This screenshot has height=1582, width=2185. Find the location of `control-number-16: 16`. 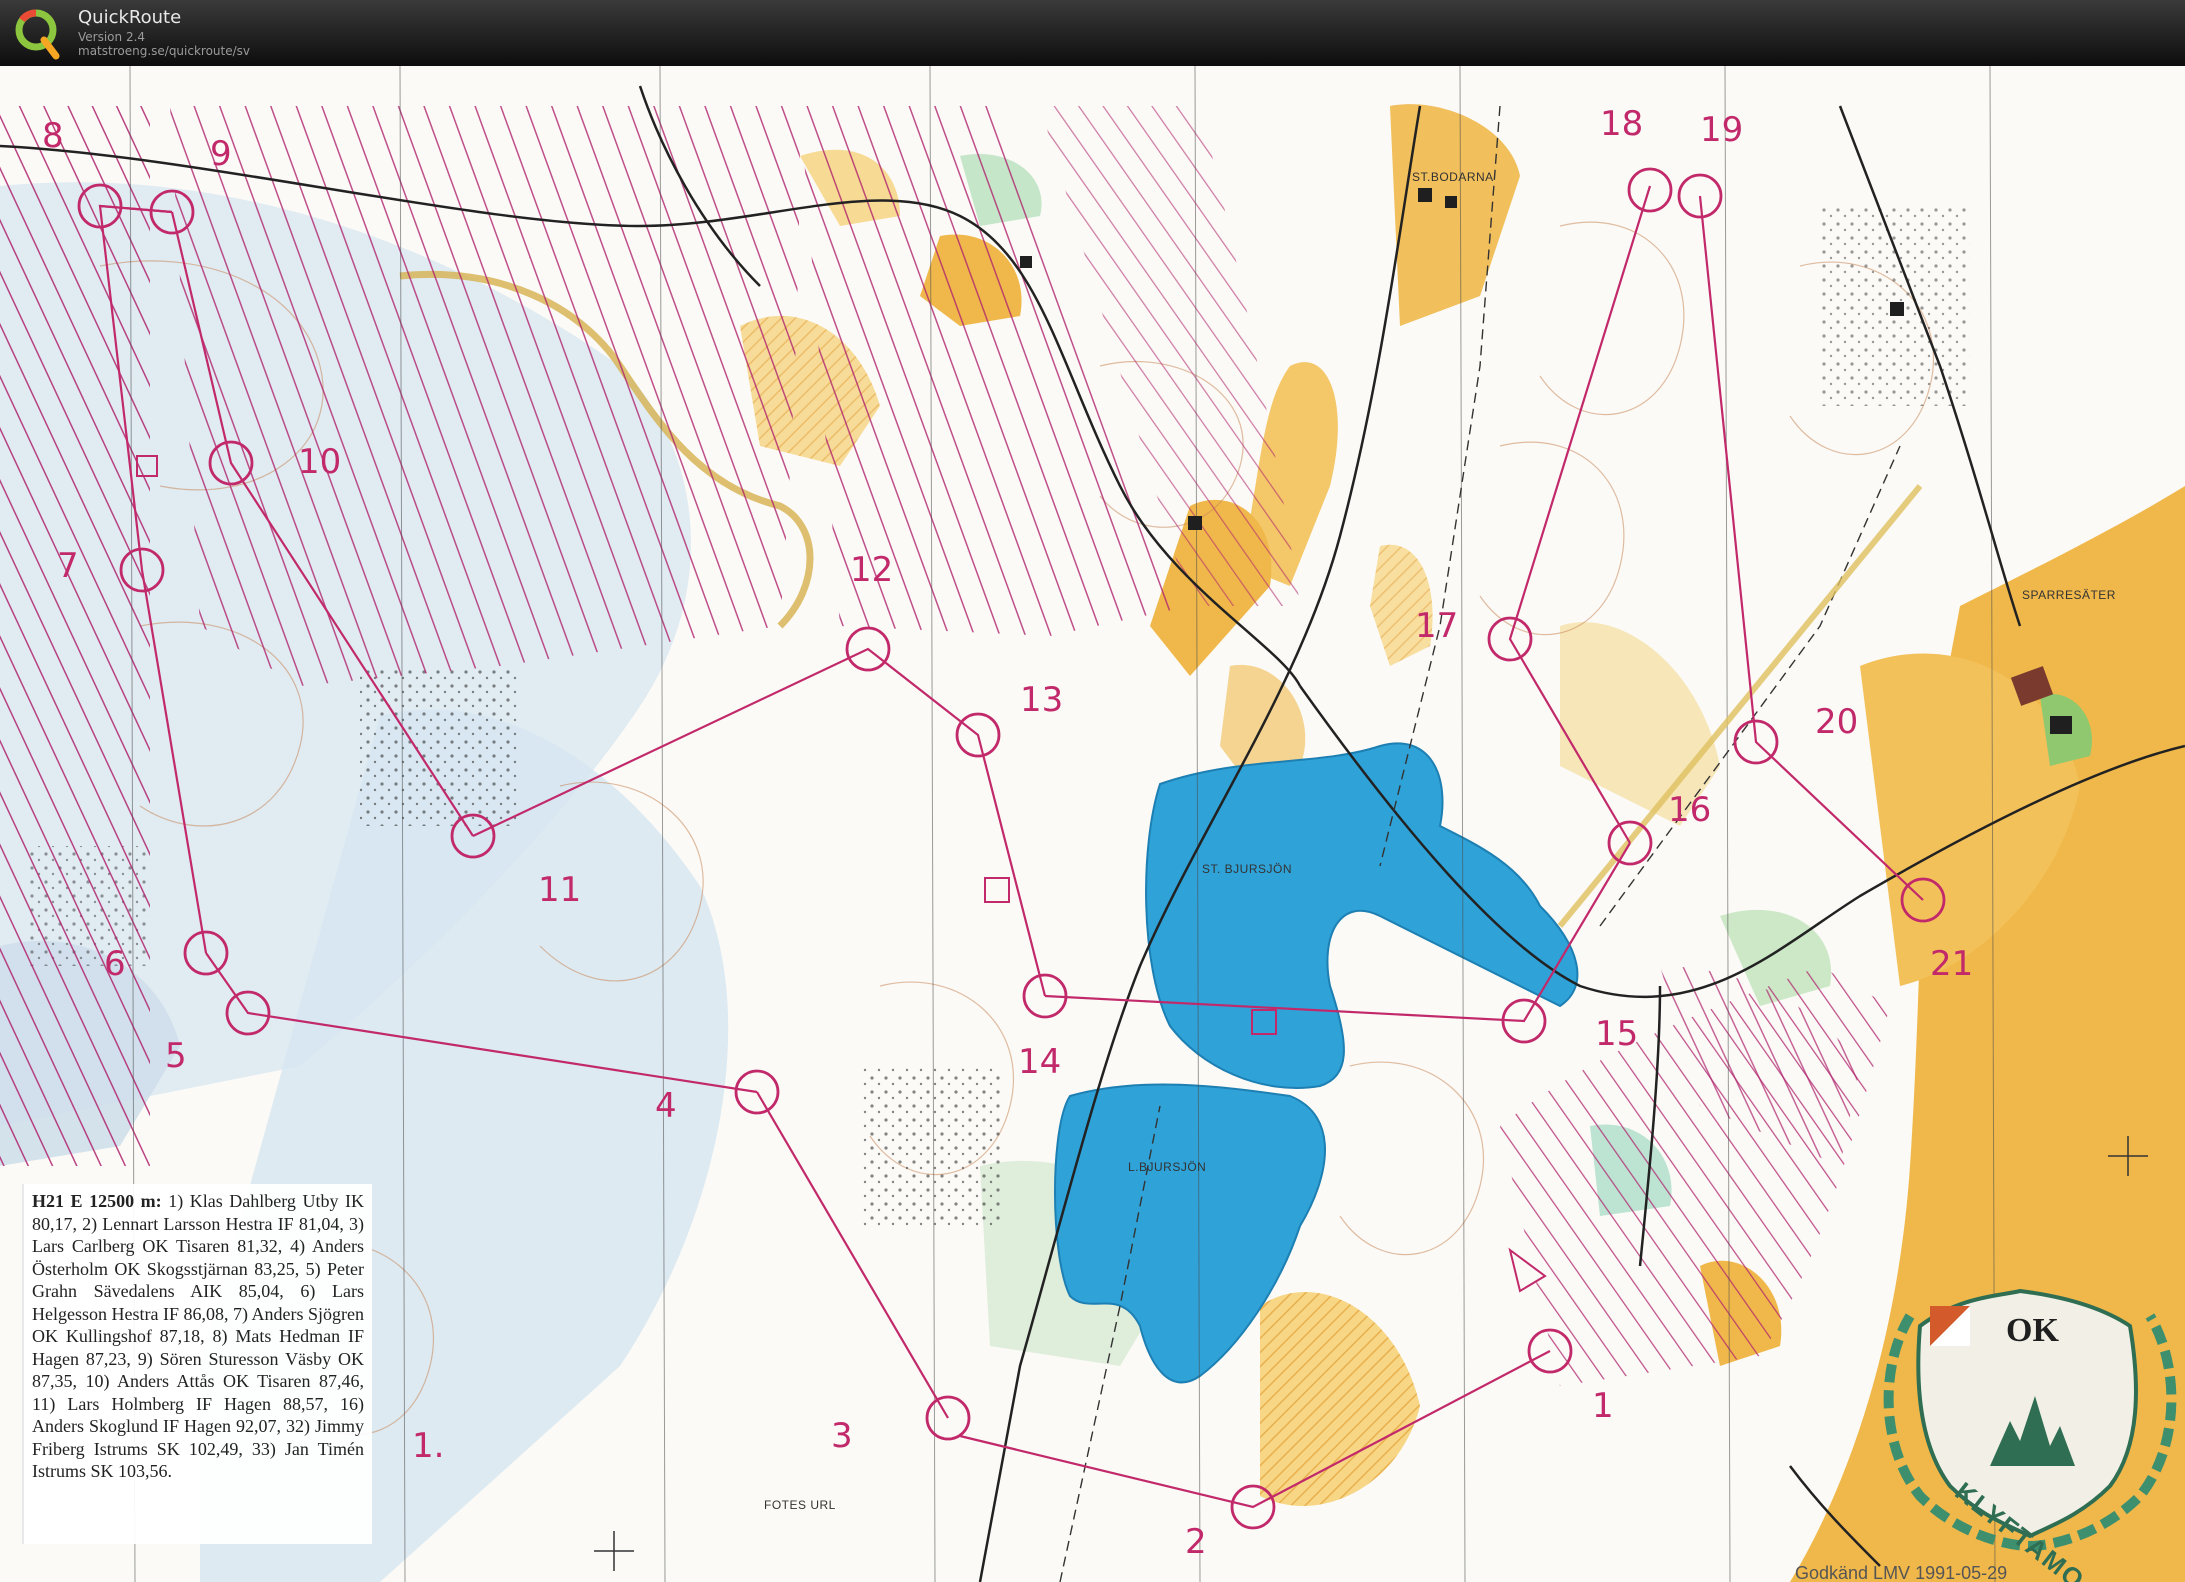

control-number-16: 16 is located at coordinates (1690, 810).